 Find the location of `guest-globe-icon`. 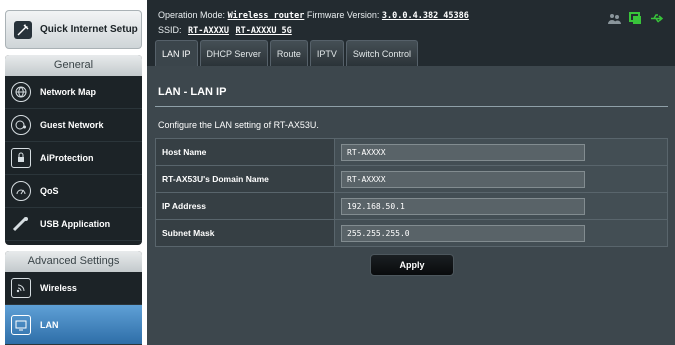

guest-globe-icon is located at coordinates (21, 125).